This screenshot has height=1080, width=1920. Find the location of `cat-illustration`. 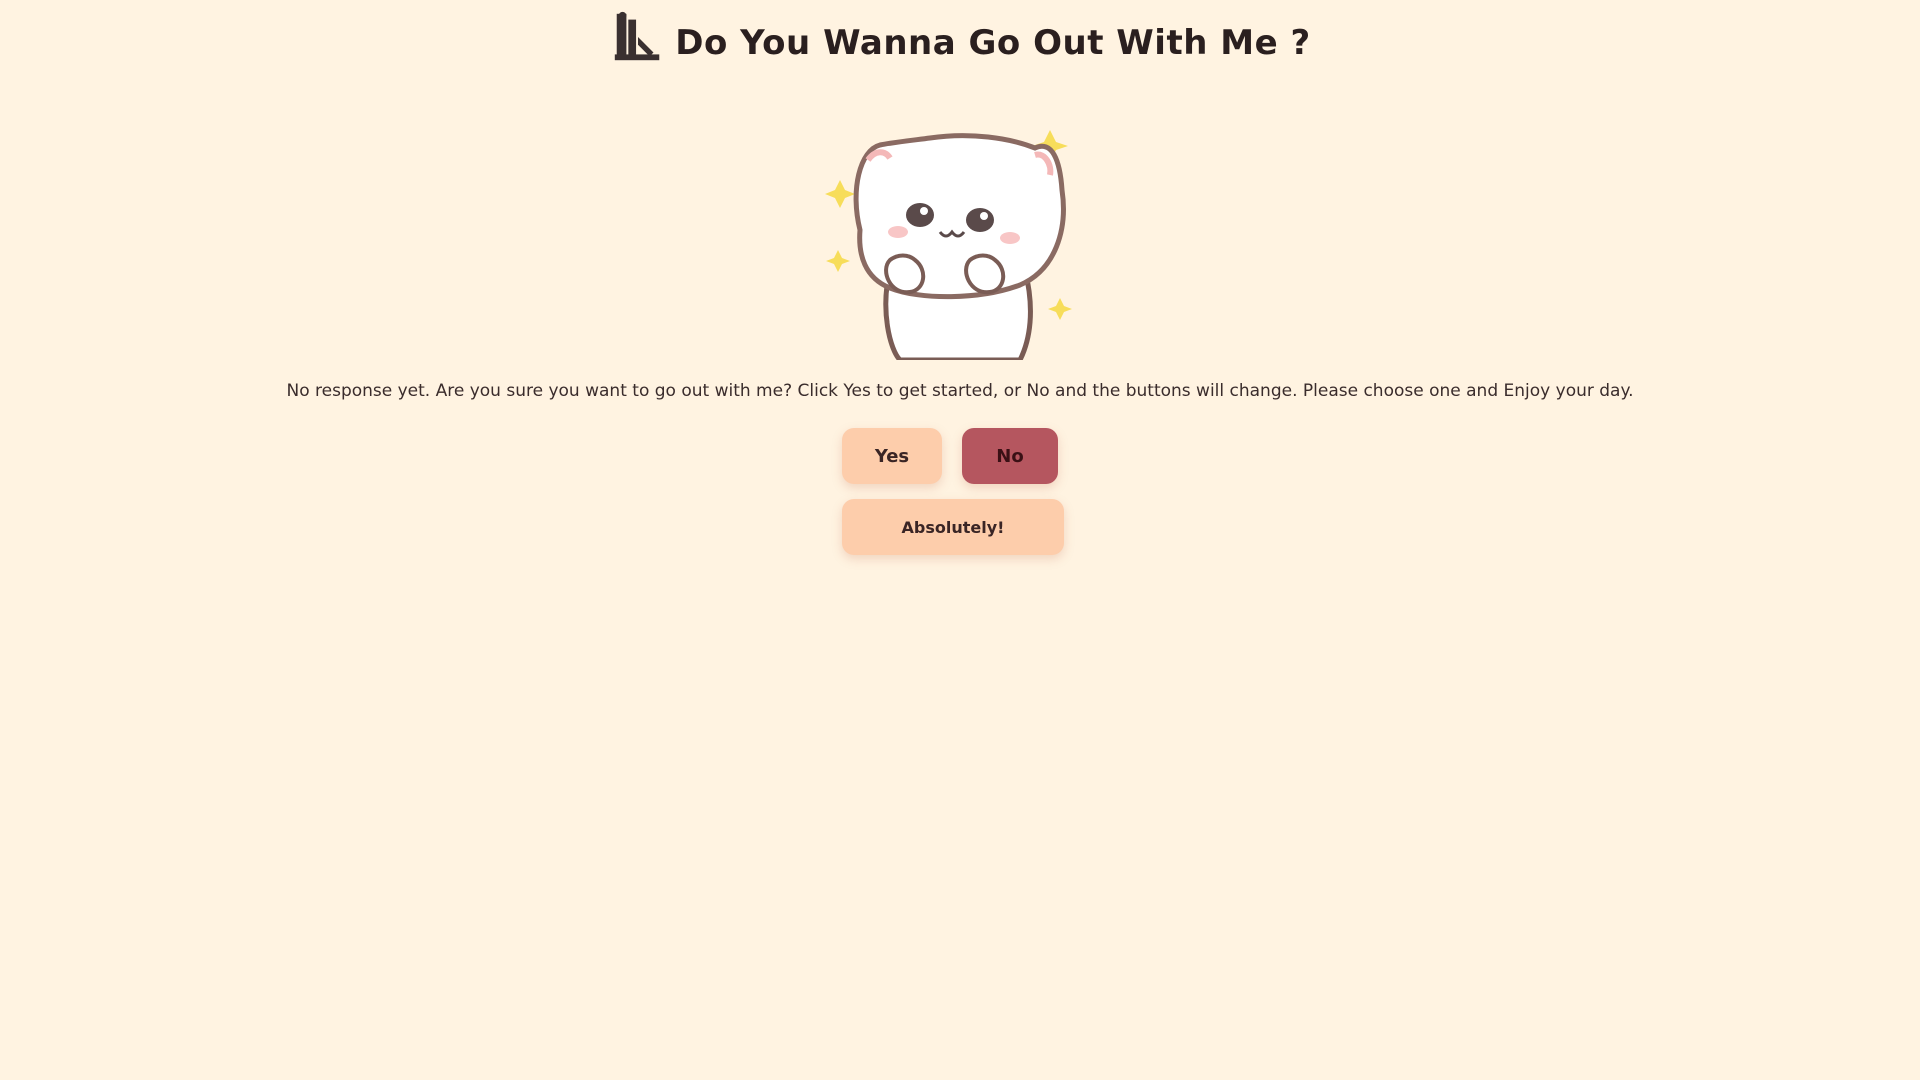

cat-illustration is located at coordinates (955, 241).